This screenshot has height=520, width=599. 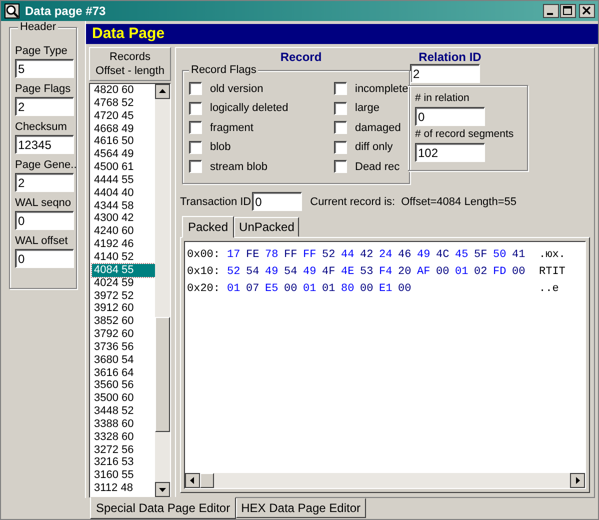 What do you see at coordinates (123, 90) in the screenshot?
I see `list-item: 4820 60` at bounding box center [123, 90].